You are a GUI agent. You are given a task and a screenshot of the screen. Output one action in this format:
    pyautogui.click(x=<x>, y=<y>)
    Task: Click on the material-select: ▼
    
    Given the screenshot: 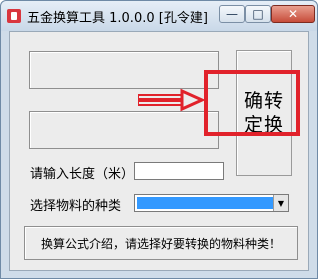 What is the action you would take?
    pyautogui.click(x=211, y=203)
    